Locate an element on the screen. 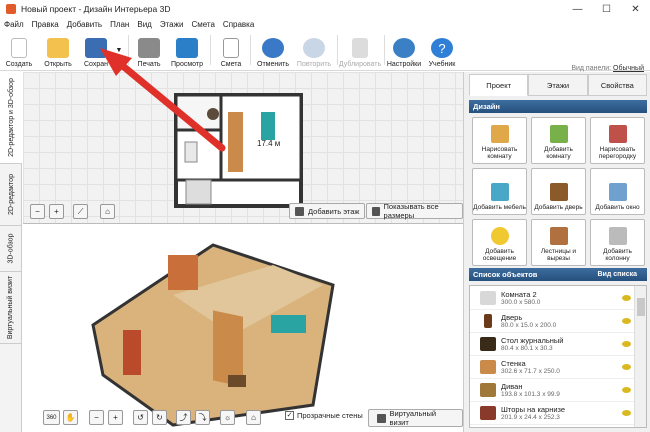  tilt-down-button: ⤵ is located at coordinates (202, 417).